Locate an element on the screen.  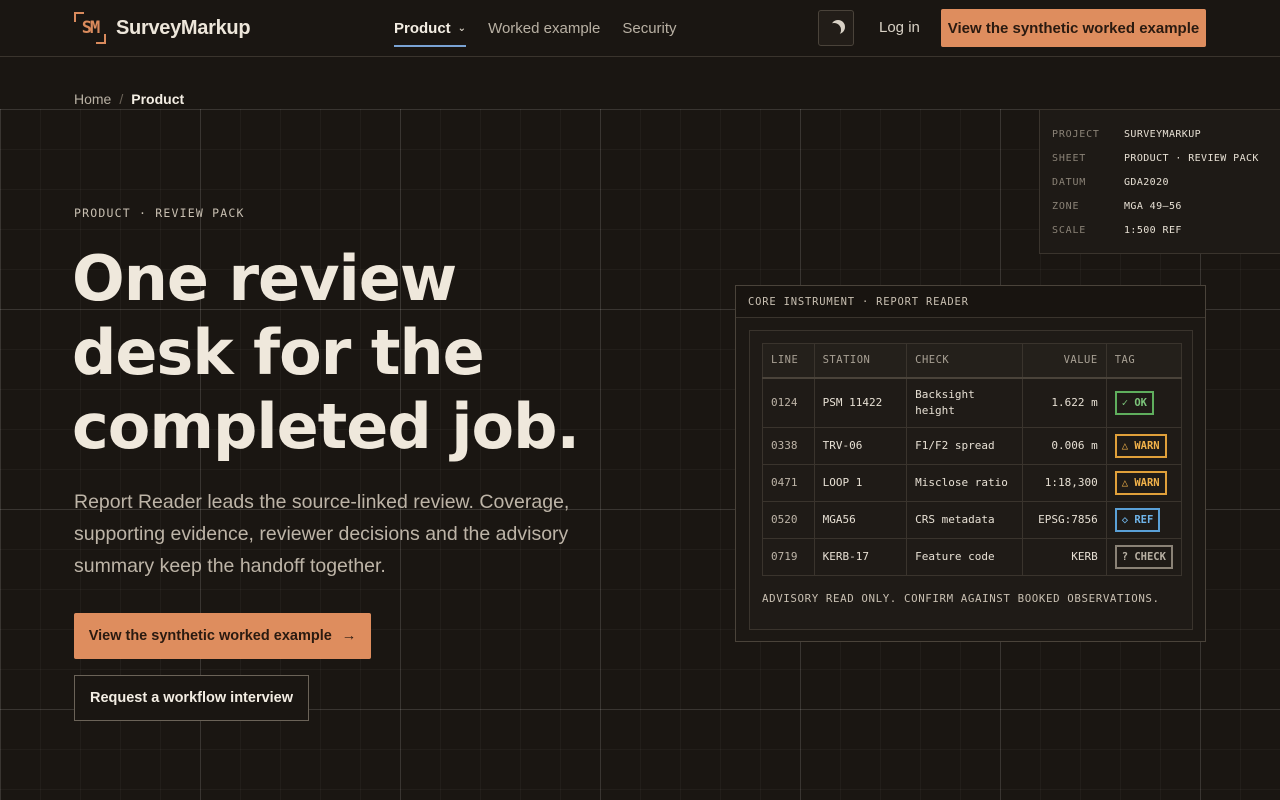
page-title: One review desk for the completed job. is located at coordinates (326, 352).